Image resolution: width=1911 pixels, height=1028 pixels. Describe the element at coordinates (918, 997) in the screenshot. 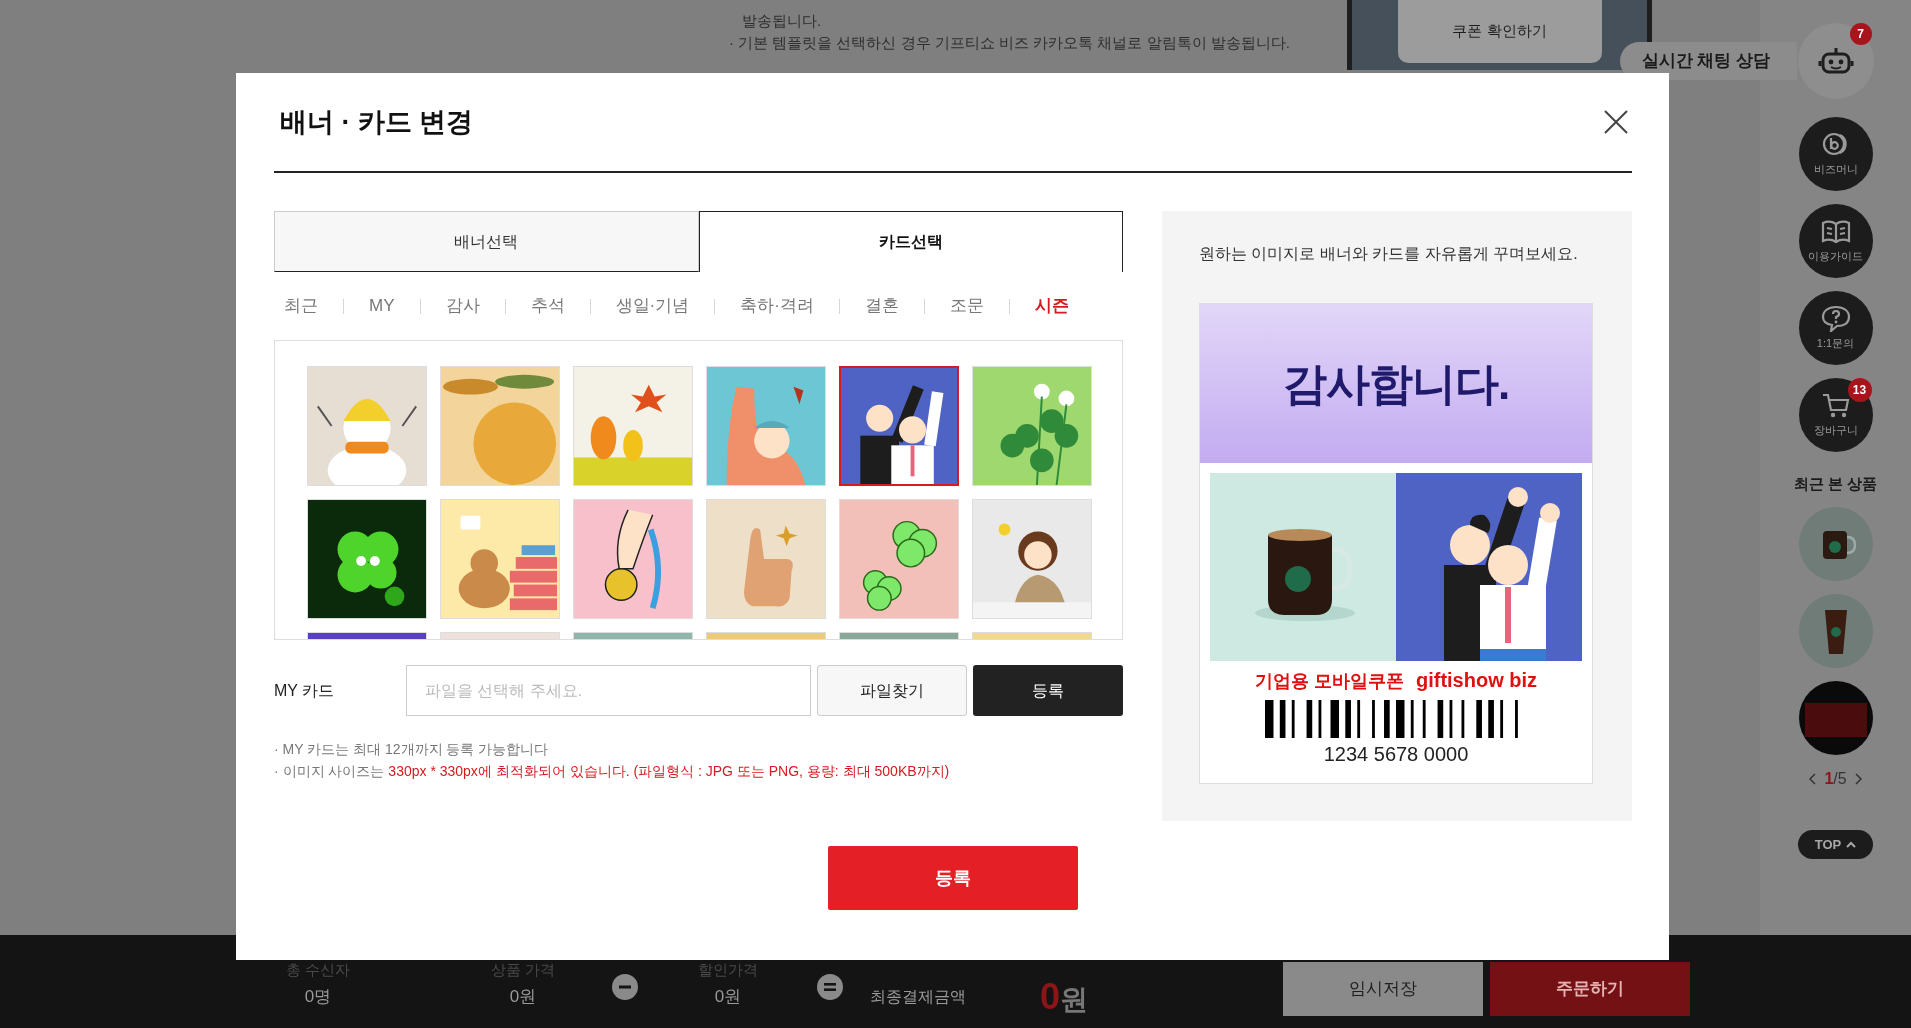

I see `total-label: 최종결제금액` at that location.